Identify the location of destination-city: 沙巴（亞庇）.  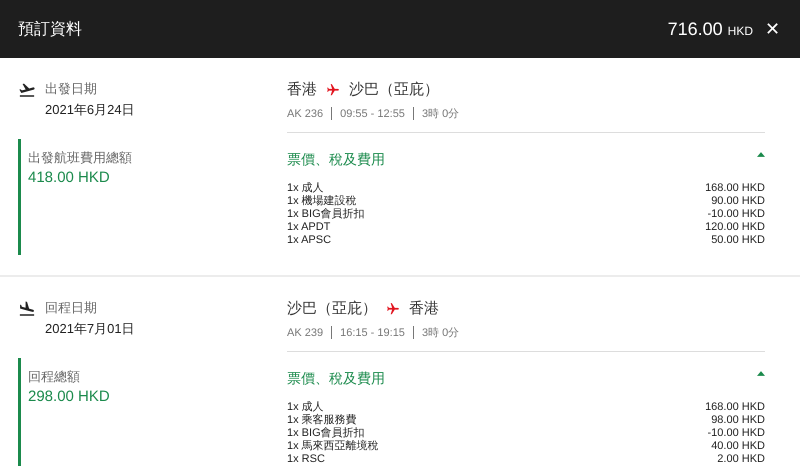
(394, 89).